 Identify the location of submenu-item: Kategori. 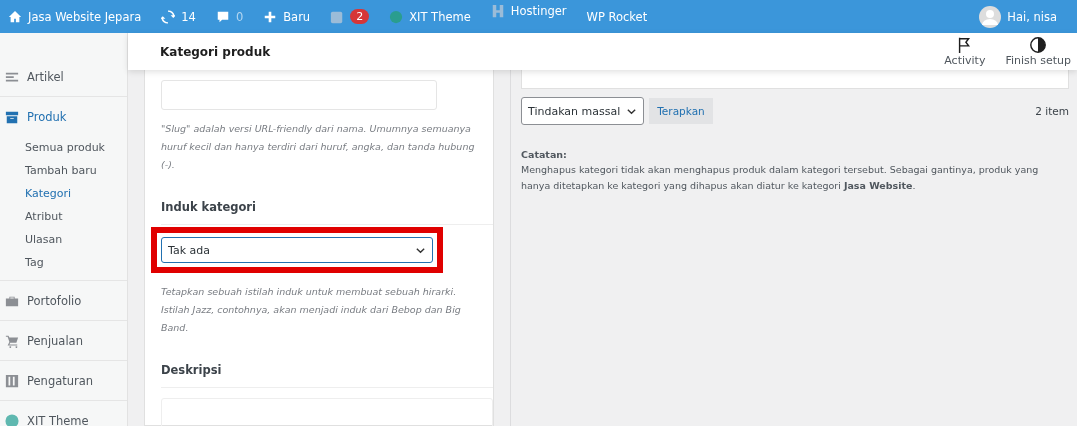
(63, 193).